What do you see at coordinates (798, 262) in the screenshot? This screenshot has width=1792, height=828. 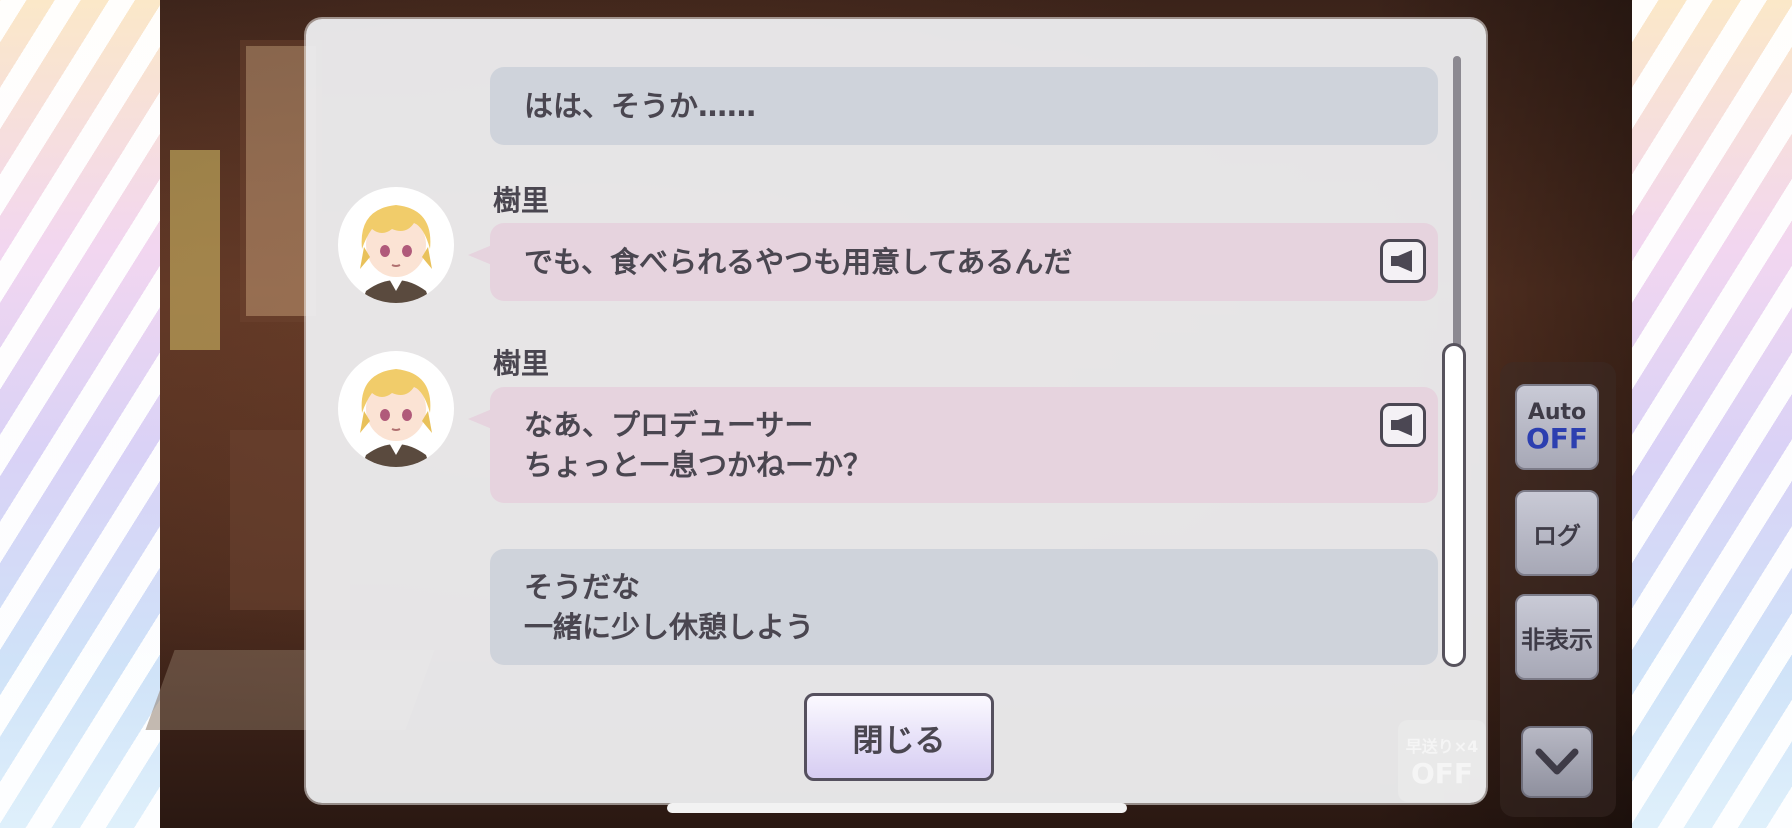 I see `message-line: でも、食べられるやつも用意してあるんだ` at bounding box center [798, 262].